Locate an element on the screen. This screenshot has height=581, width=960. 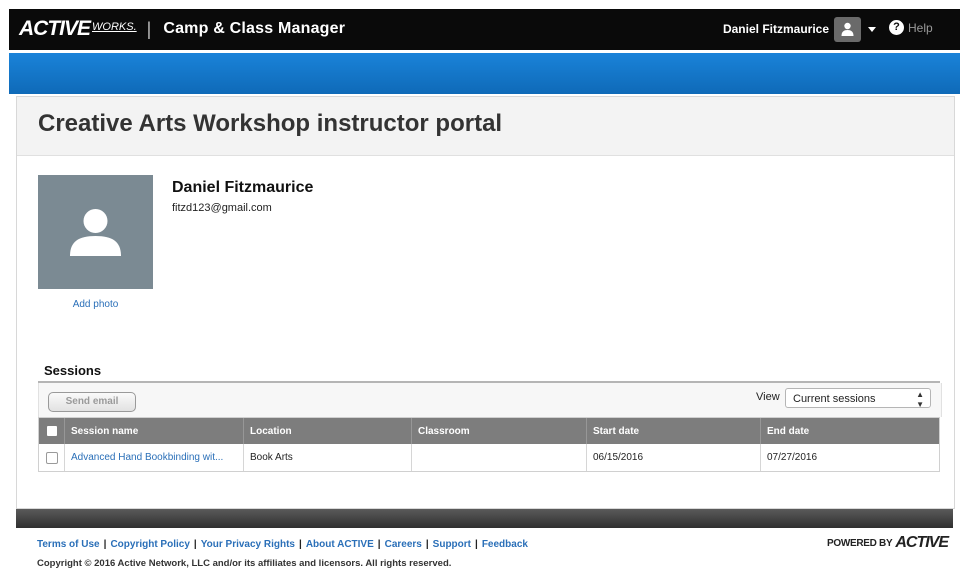
view-select: Current sessions ▲ ▼ is located at coordinates (858, 398).